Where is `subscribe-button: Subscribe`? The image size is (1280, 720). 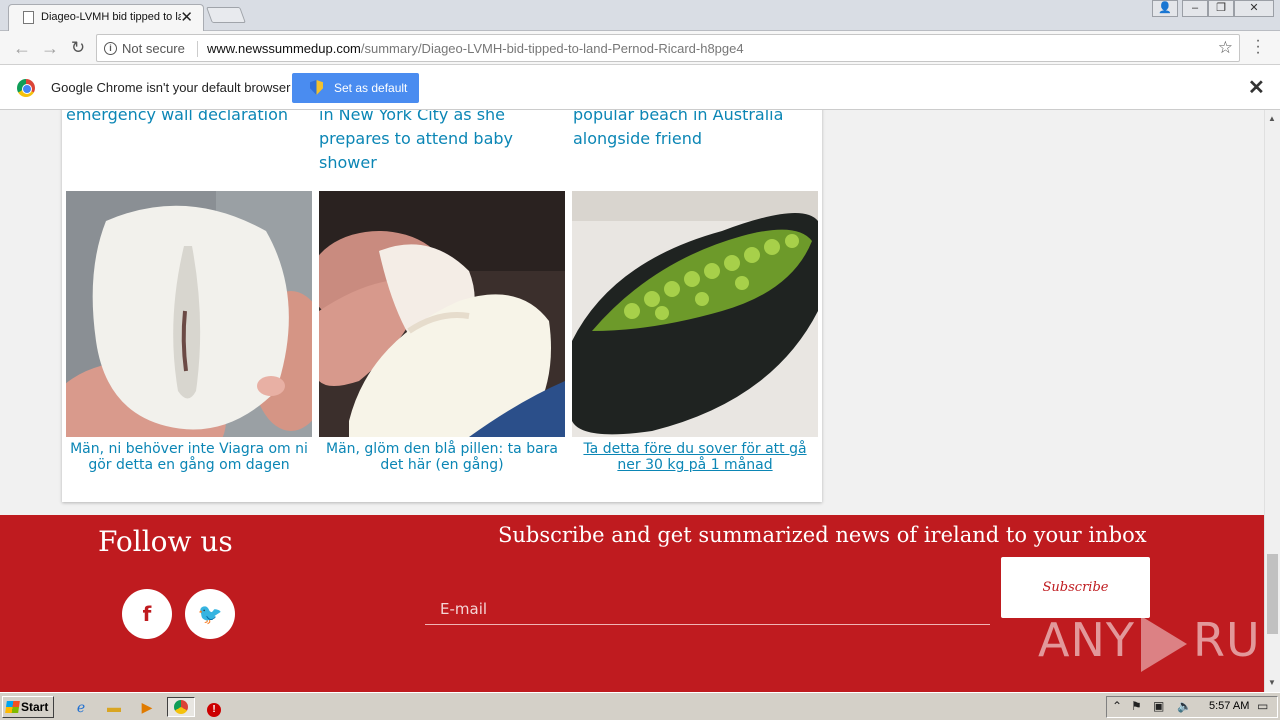 subscribe-button: Subscribe is located at coordinates (1075, 587).